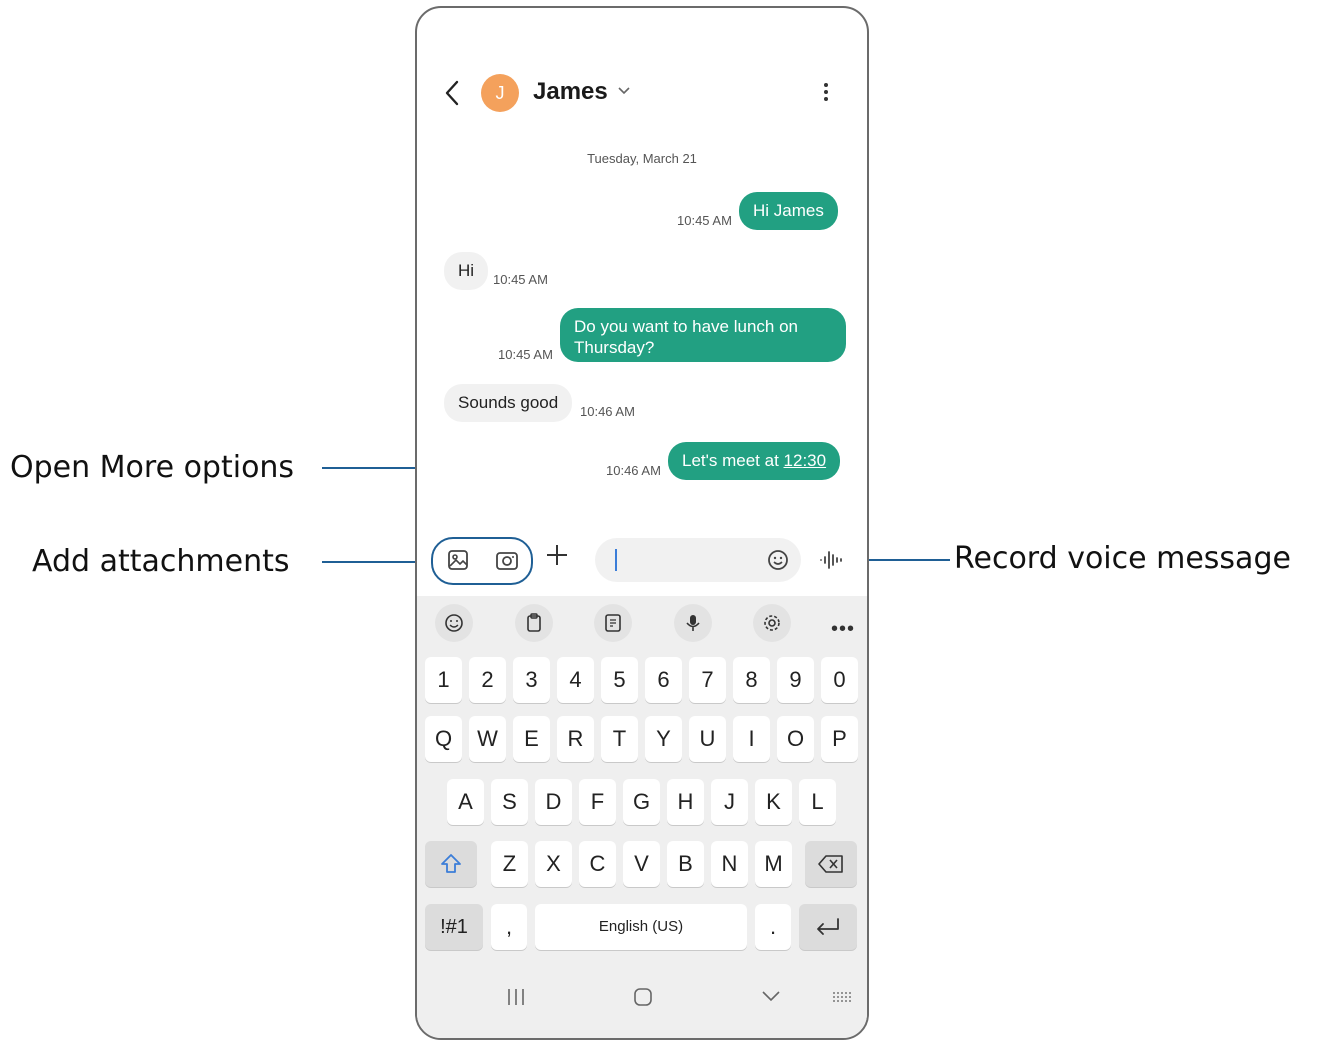 The image size is (1344, 1040). What do you see at coordinates (575, 680) in the screenshot?
I see `key-4: 4` at bounding box center [575, 680].